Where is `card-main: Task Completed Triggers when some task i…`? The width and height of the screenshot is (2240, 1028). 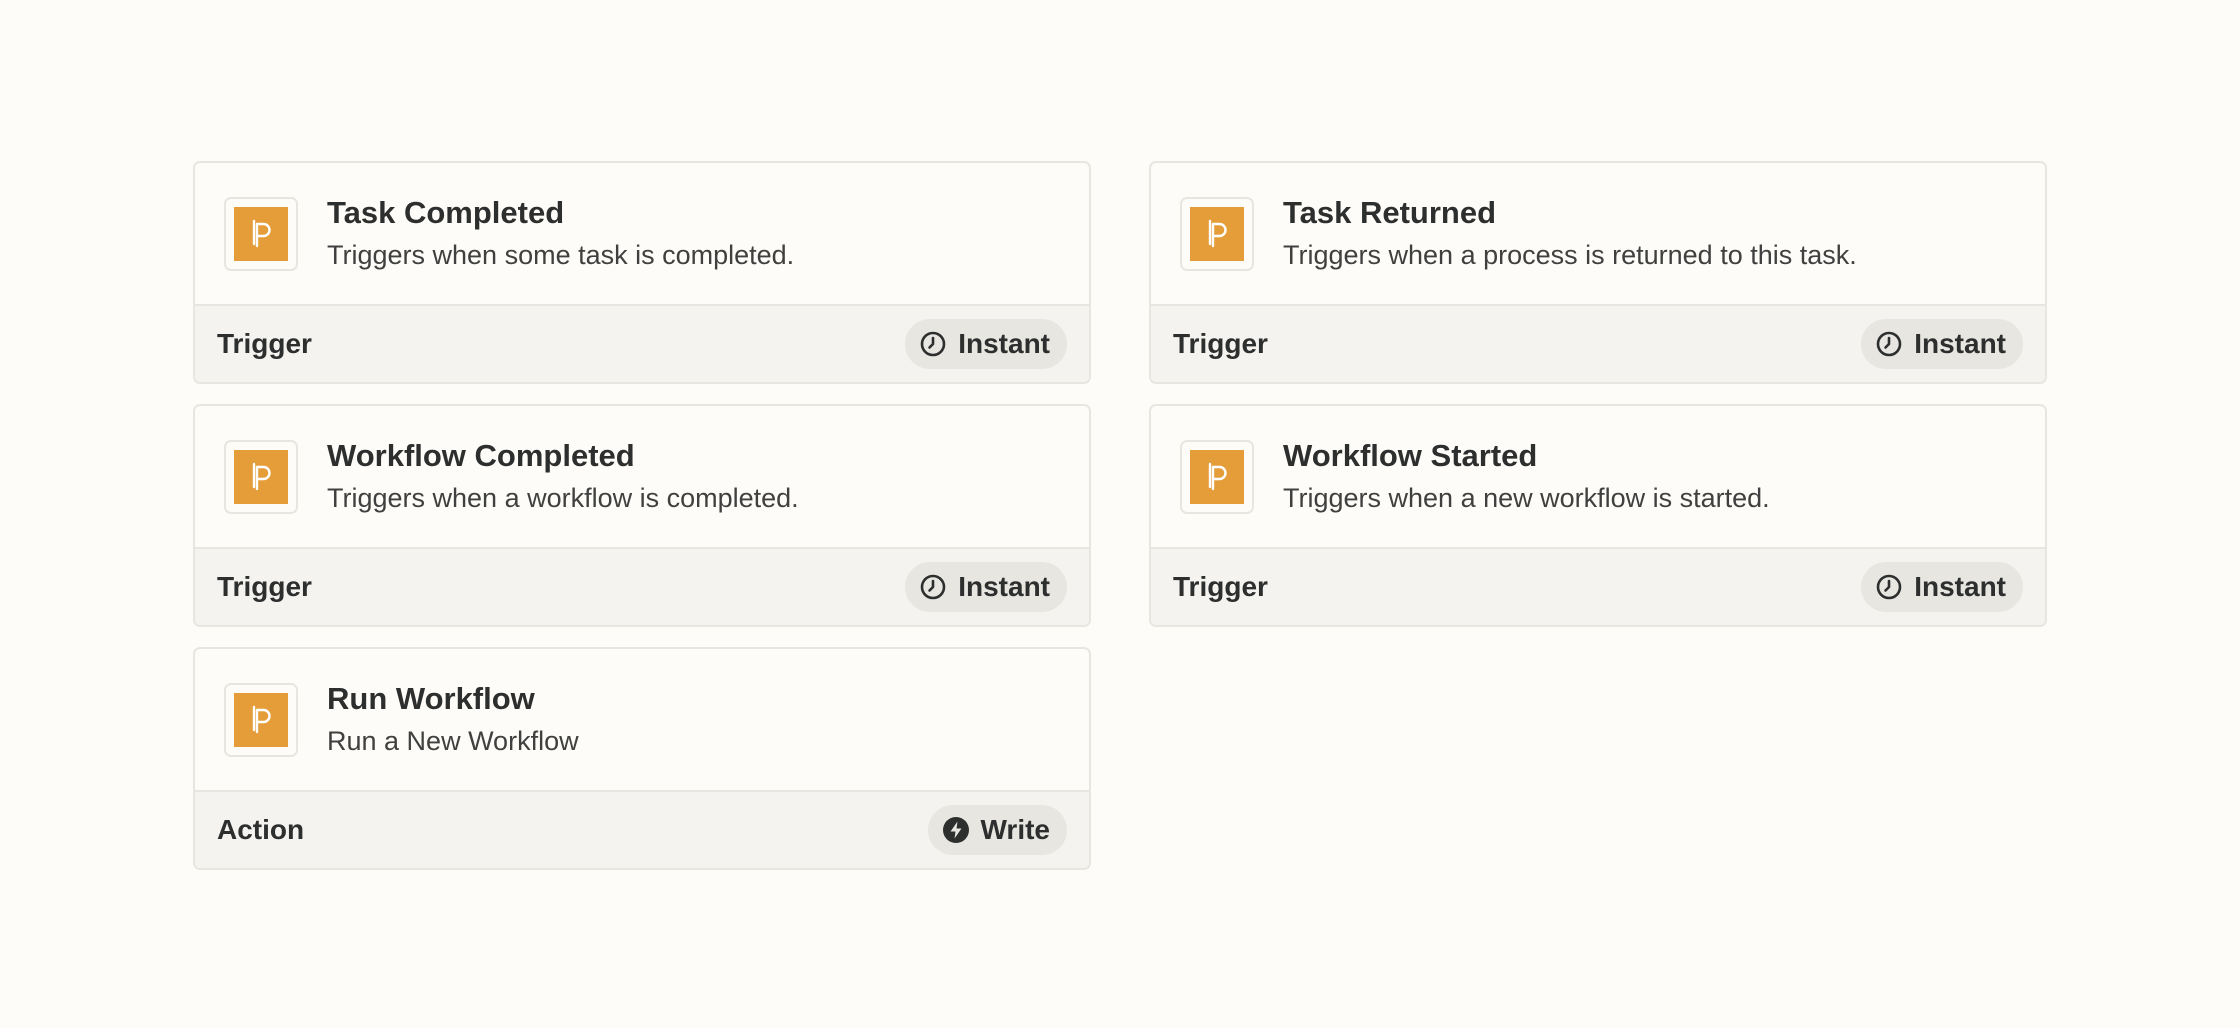 card-main: Task Completed Triggers when some task i… is located at coordinates (642, 233).